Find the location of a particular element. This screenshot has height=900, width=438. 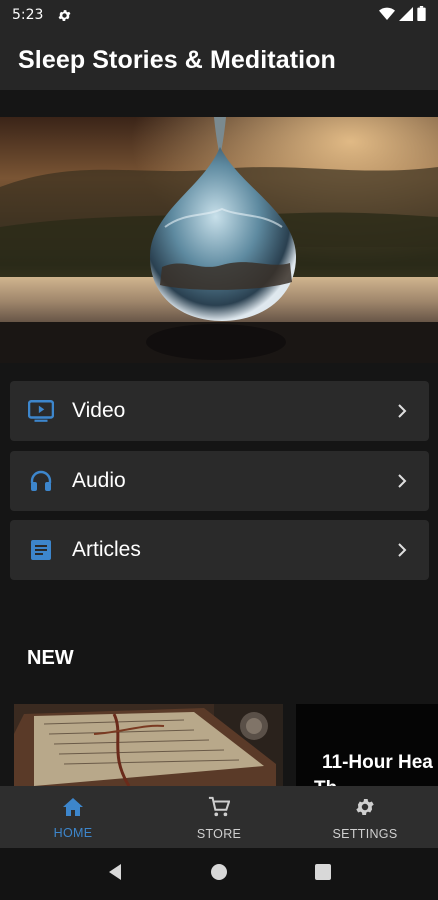

nav-label: HOME is located at coordinates (73, 832).